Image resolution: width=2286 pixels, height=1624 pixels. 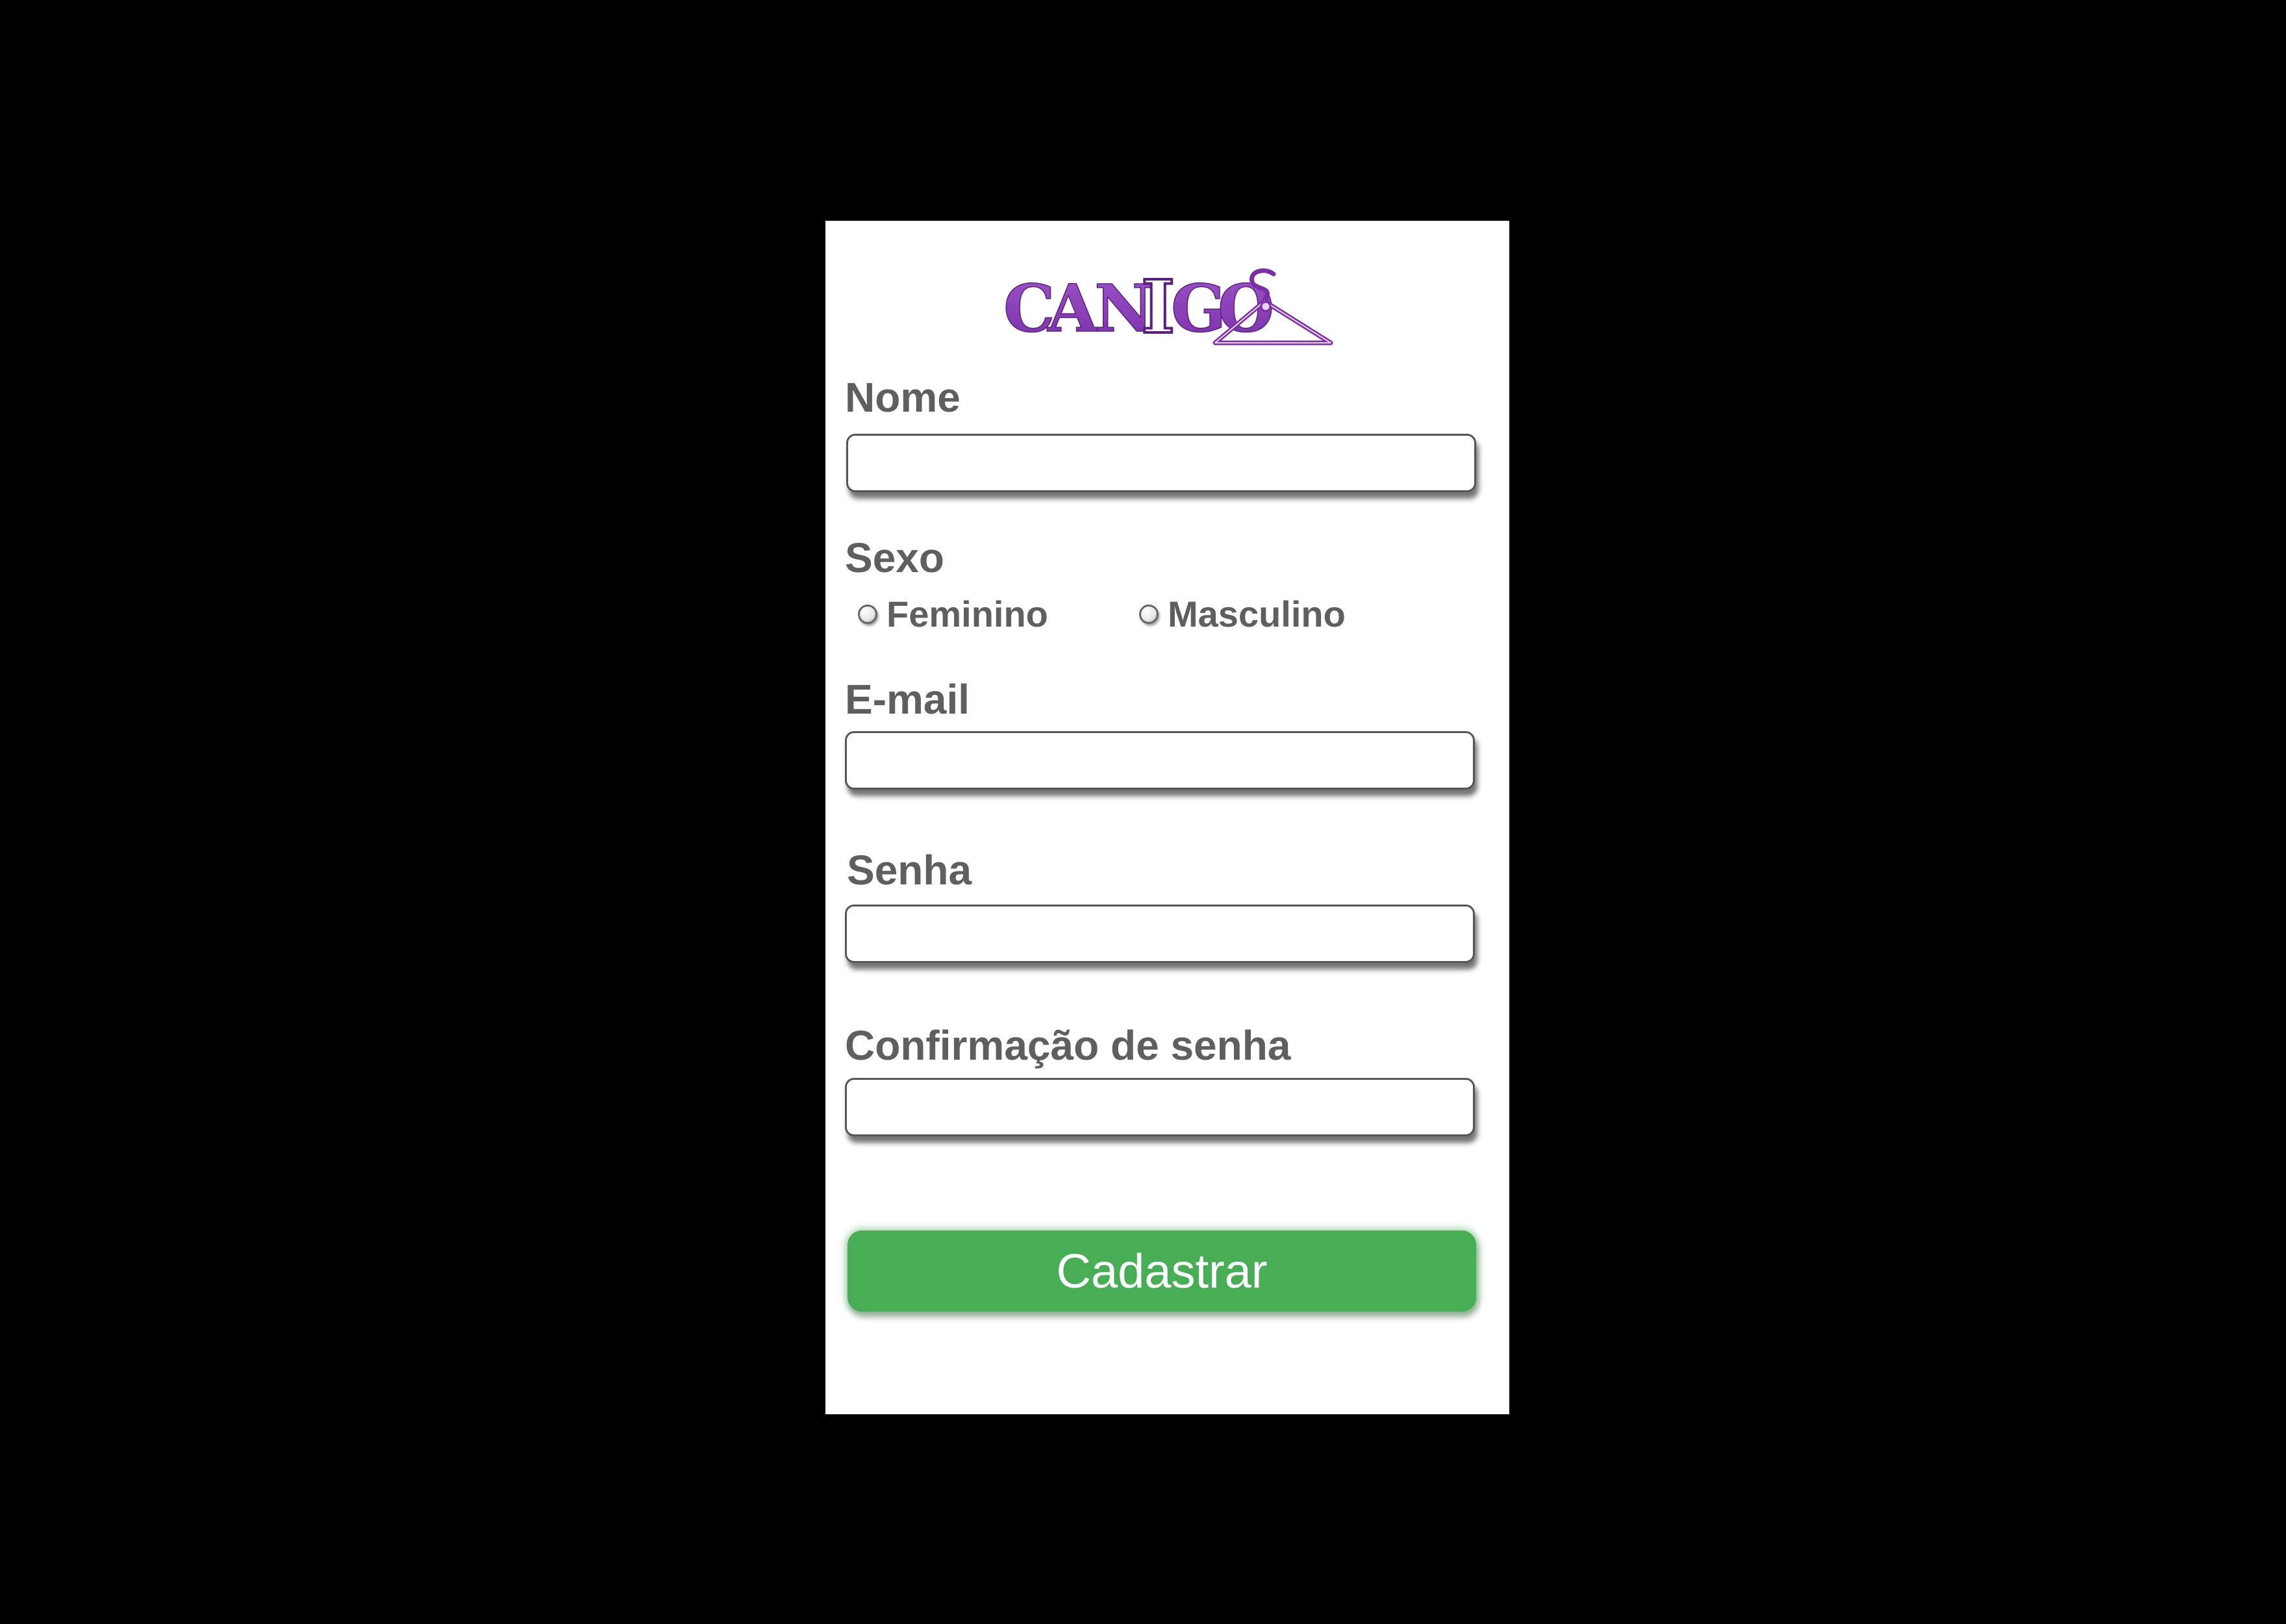 I want to click on hanger-icon: C A N I G O, so click(x=1168, y=307).